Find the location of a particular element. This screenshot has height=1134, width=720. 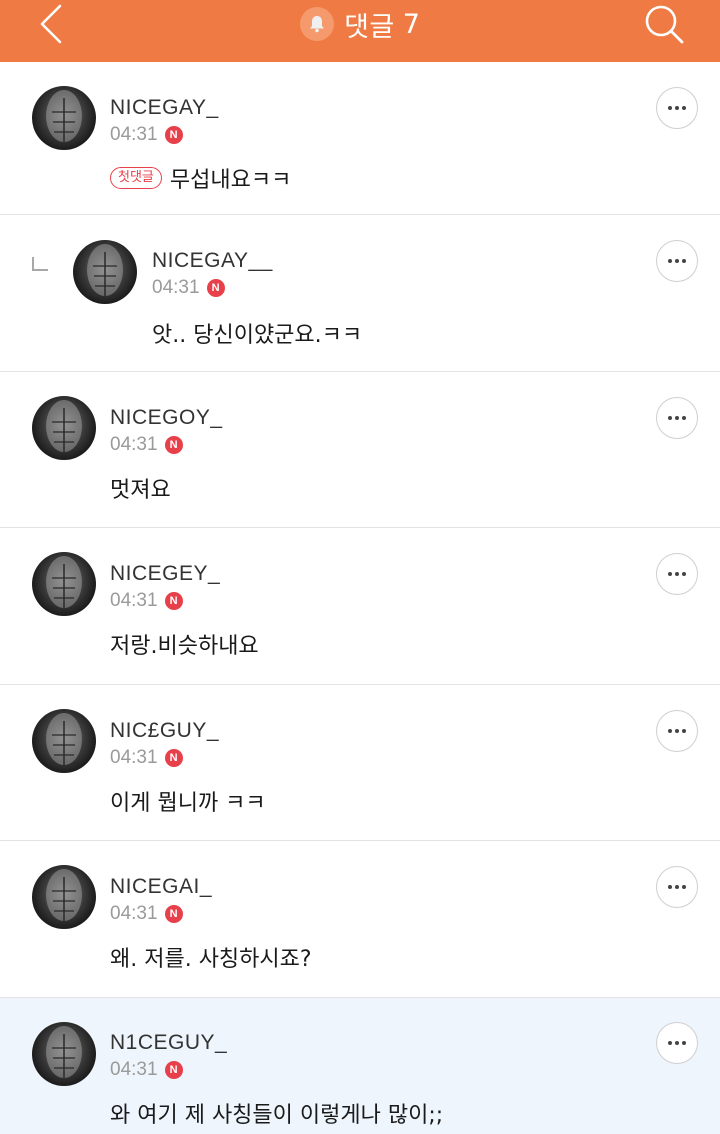

comment-text: 이게 뭡니까 ㅋㅋ is located at coordinates (188, 803).